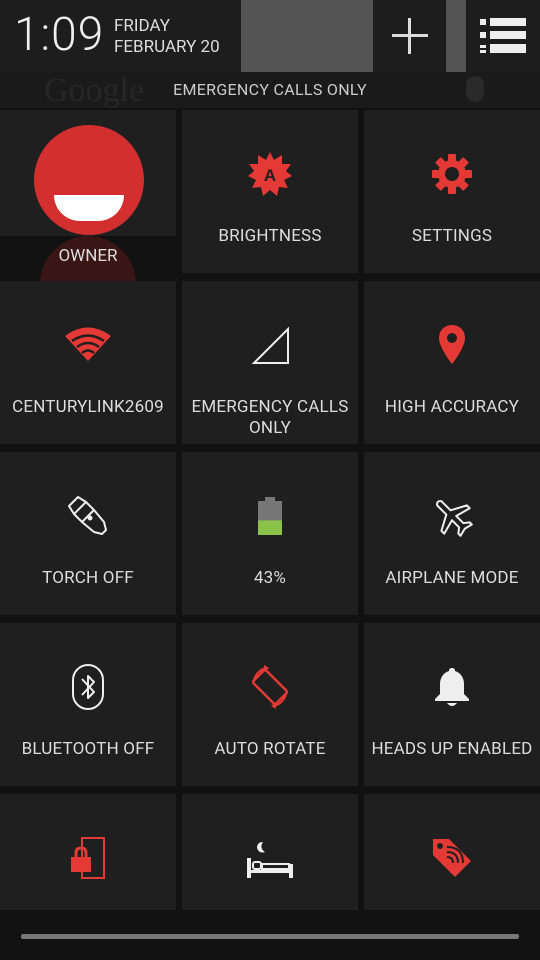 The image size is (540, 960). I want to click on list-icon, so click(503, 35).